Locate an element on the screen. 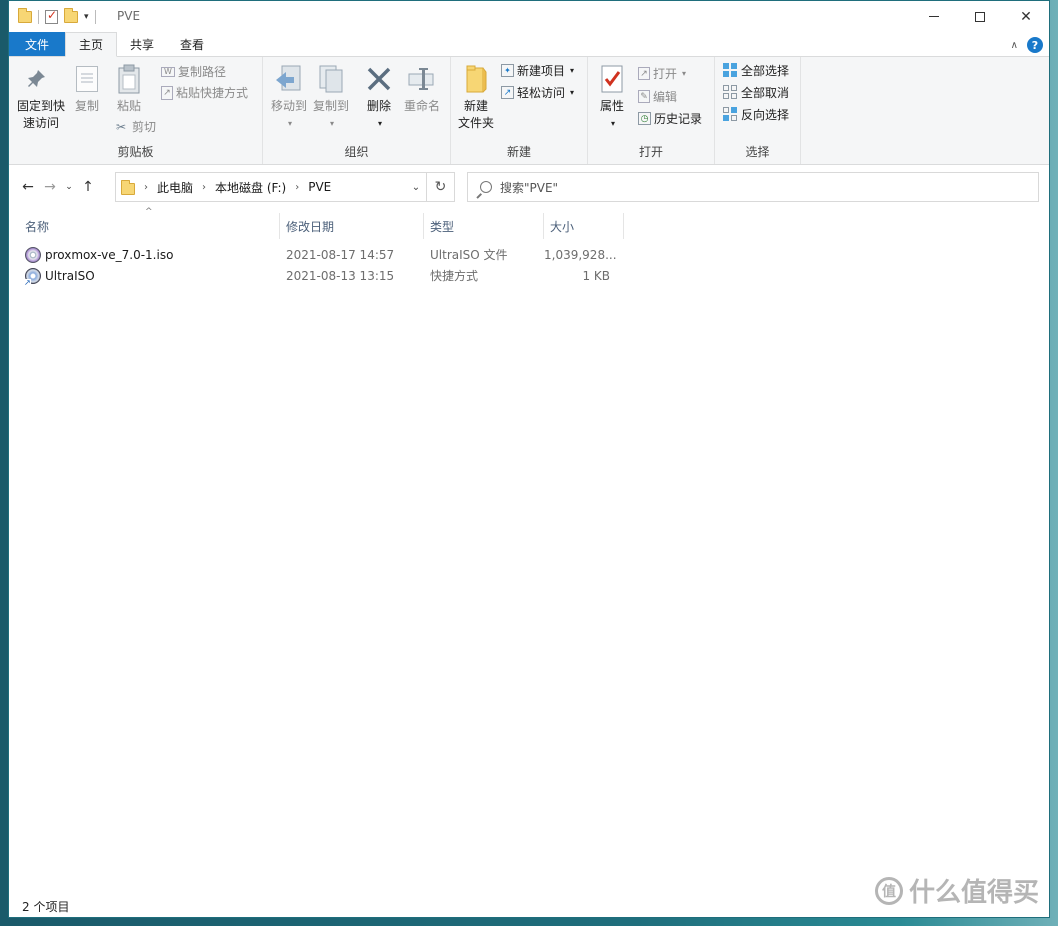 The height and width of the screenshot is (926, 1058). close-button: ✕ is located at coordinates (1026, 16).